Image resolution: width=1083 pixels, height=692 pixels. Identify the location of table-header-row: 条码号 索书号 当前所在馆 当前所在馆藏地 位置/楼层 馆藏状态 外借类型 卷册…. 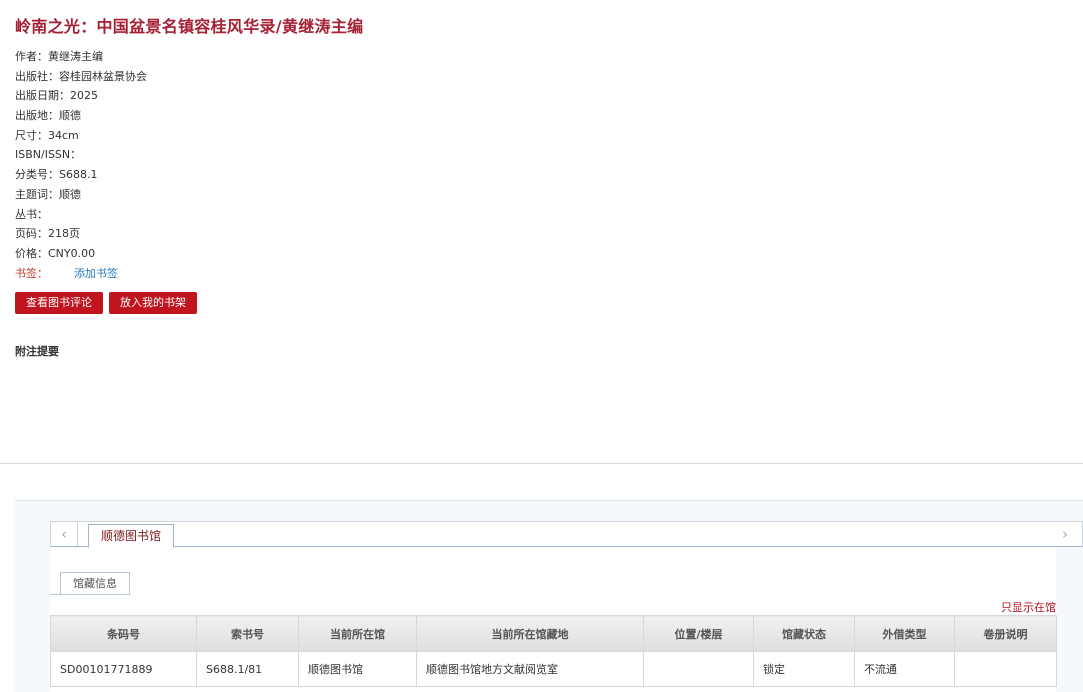
(553, 633).